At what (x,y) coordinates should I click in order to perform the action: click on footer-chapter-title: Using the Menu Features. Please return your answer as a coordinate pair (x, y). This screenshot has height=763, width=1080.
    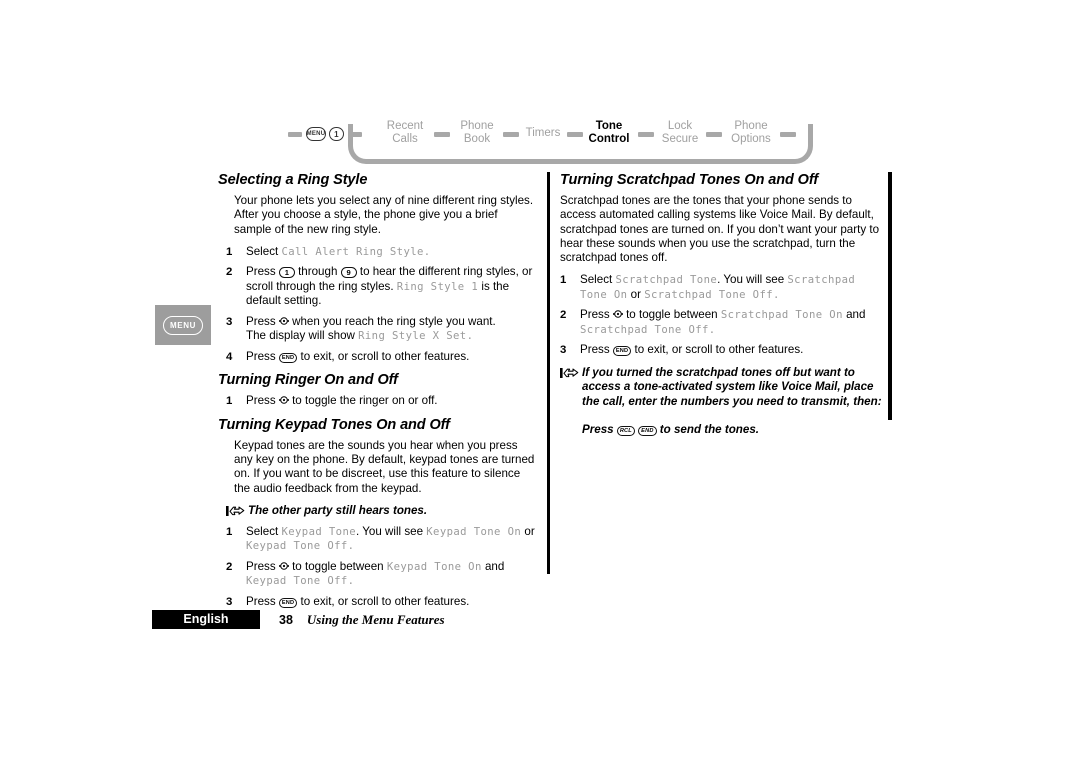
    Looking at the image, I should click on (375, 619).